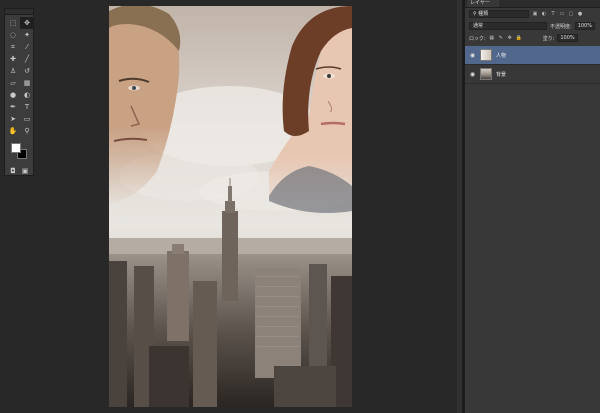 This screenshot has height=413, width=600. What do you see at coordinates (483, 14) in the screenshot?
I see `filter-kind-label: 種類` at bounding box center [483, 14].